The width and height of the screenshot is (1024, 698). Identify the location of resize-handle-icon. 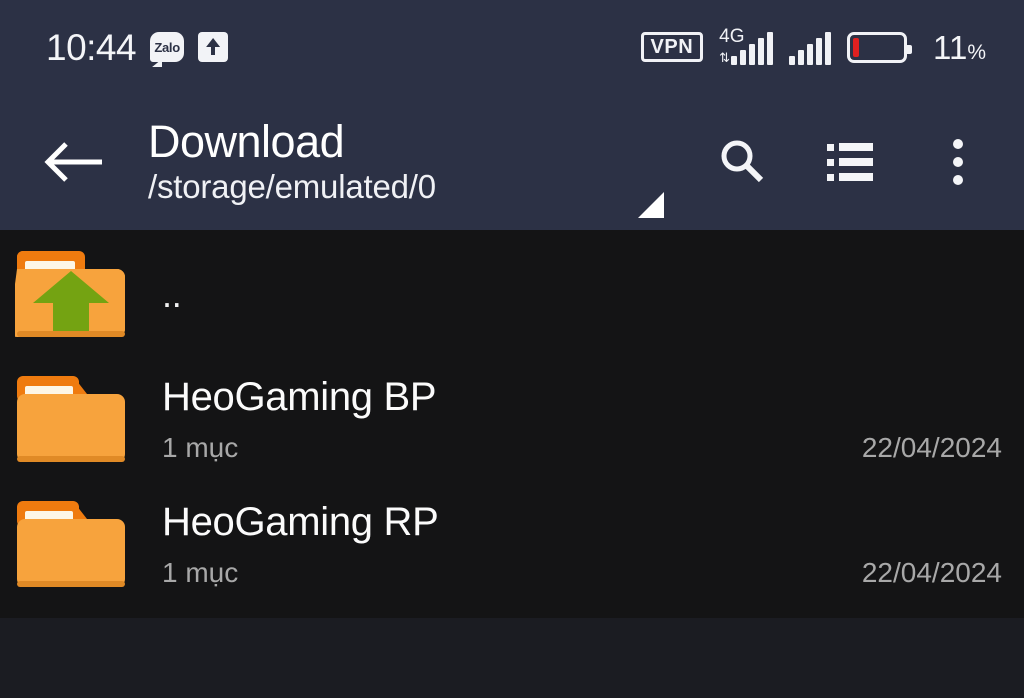
(649, 205).